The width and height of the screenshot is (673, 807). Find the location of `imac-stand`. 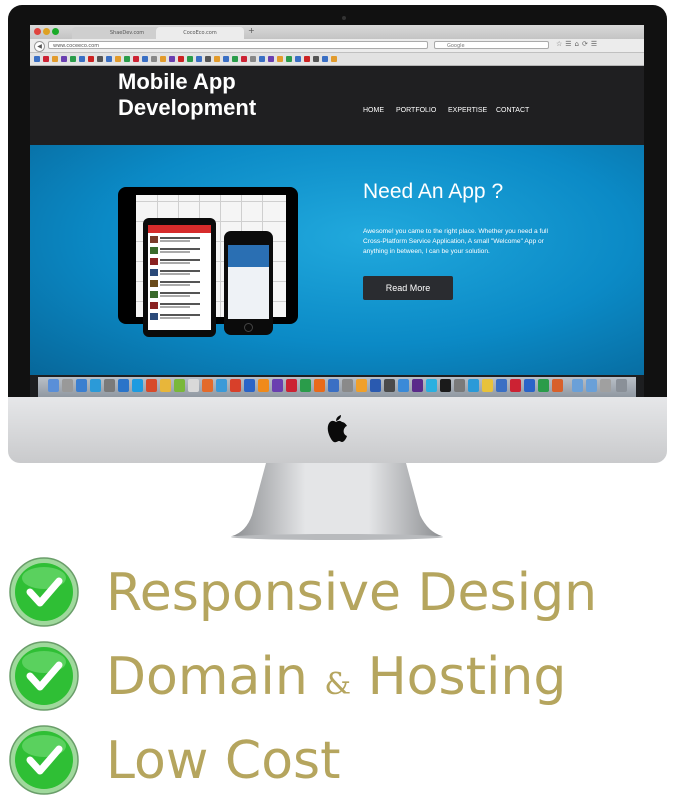

imac-stand is located at coordinates (337, 501).